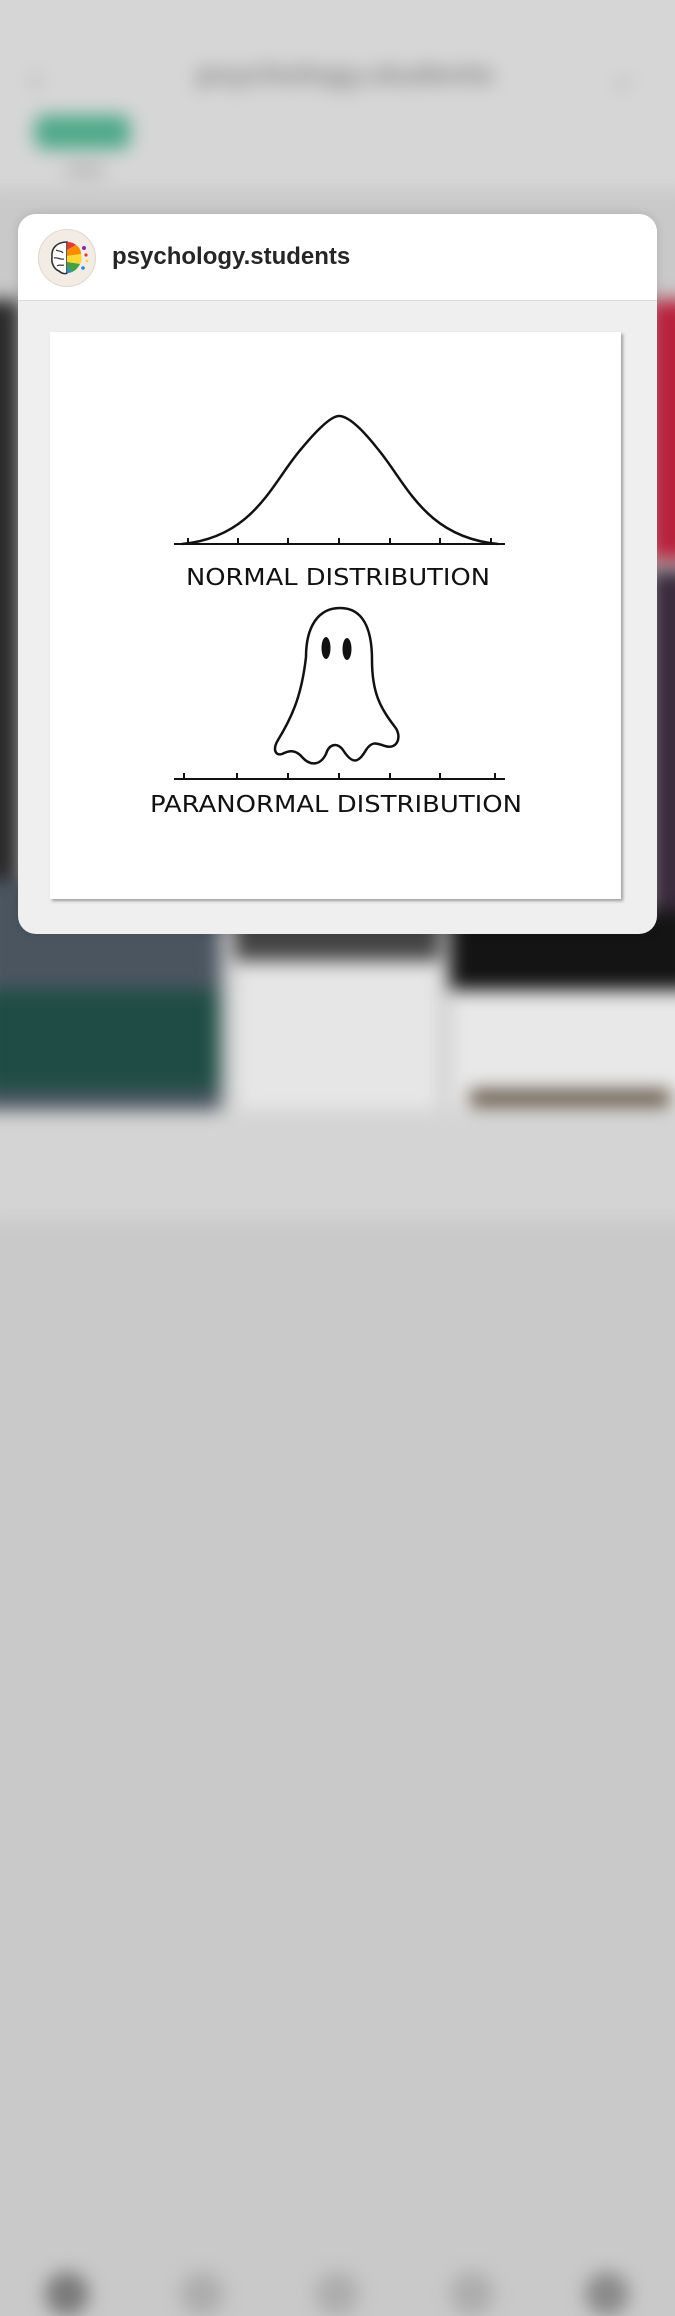 The width and height of the screenshot is (675, 2316). What do you see at coordinates (82, 132) in the screenshot?
I see `background-follow-pill` at bounding box center [82, 132].